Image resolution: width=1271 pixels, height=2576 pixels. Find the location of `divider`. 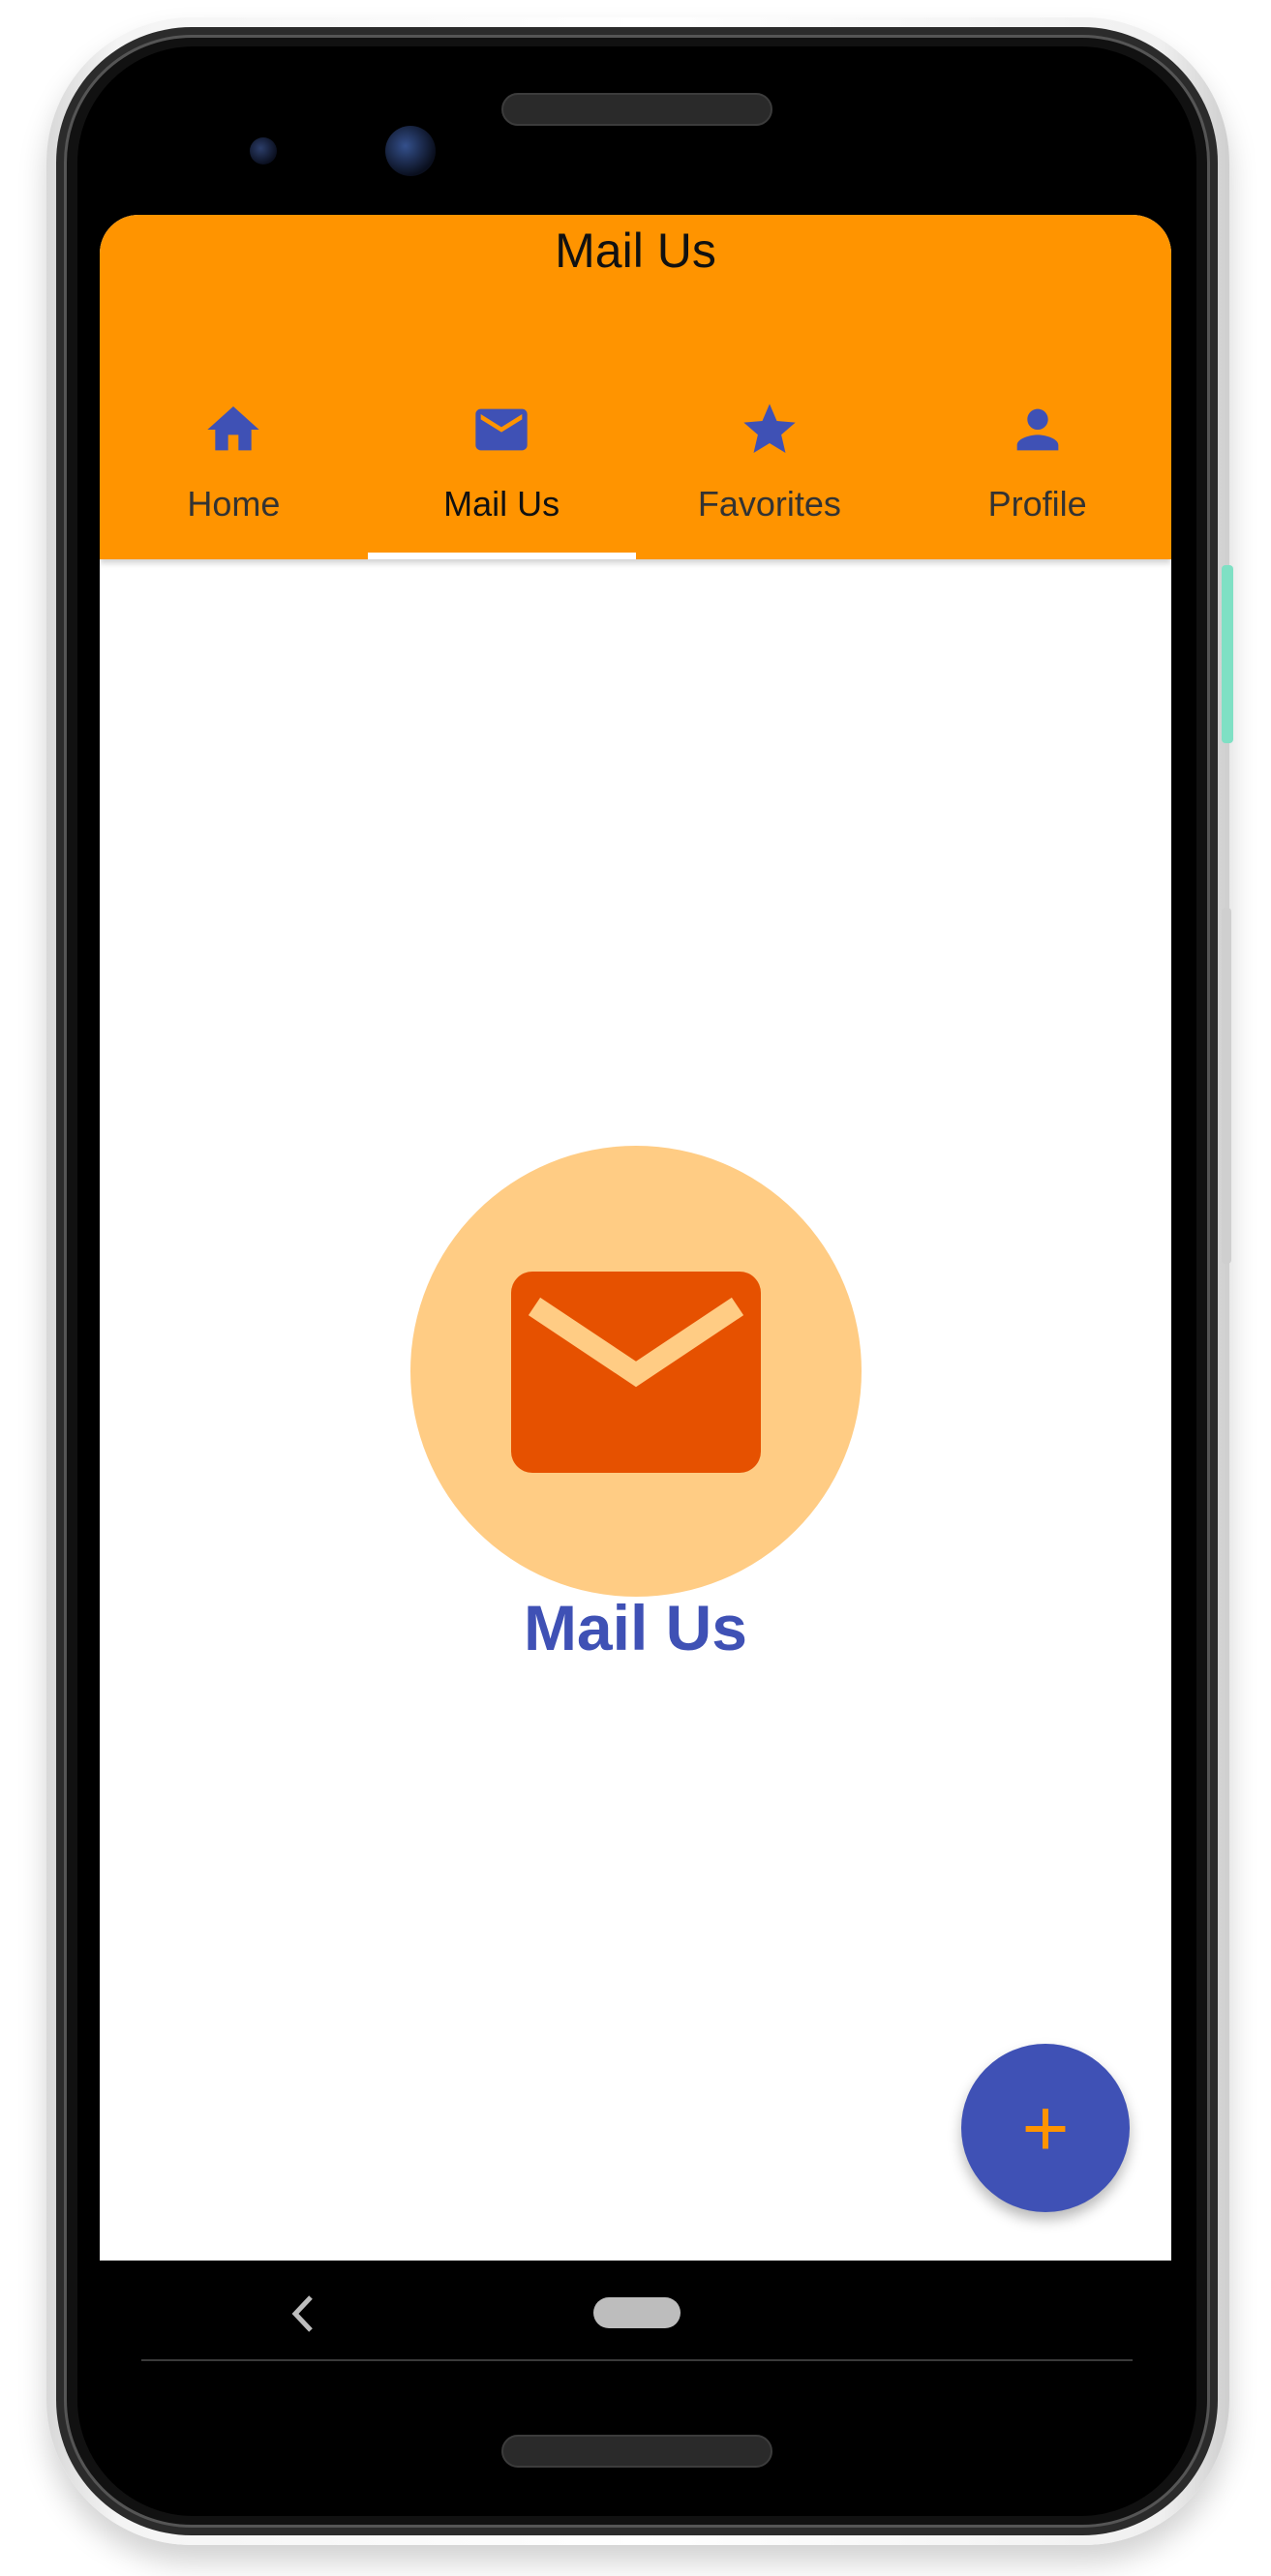

divider is located at coordinates (637, 2360).